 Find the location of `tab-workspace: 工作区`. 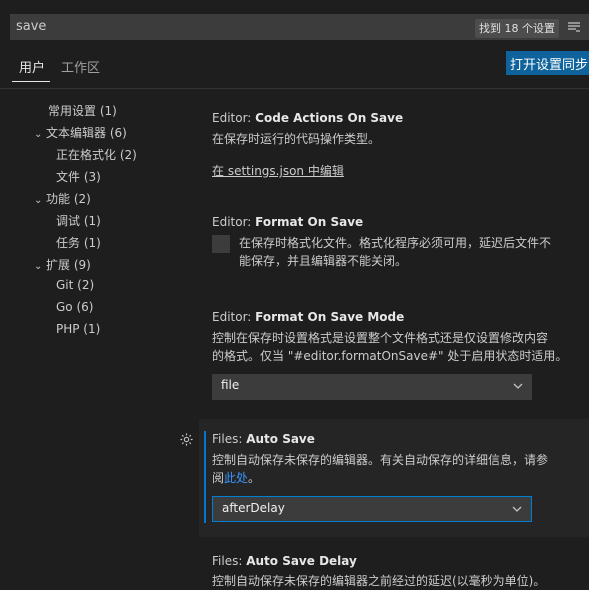

tab-workspace: 工作区 is located at coordinates (80, 66).